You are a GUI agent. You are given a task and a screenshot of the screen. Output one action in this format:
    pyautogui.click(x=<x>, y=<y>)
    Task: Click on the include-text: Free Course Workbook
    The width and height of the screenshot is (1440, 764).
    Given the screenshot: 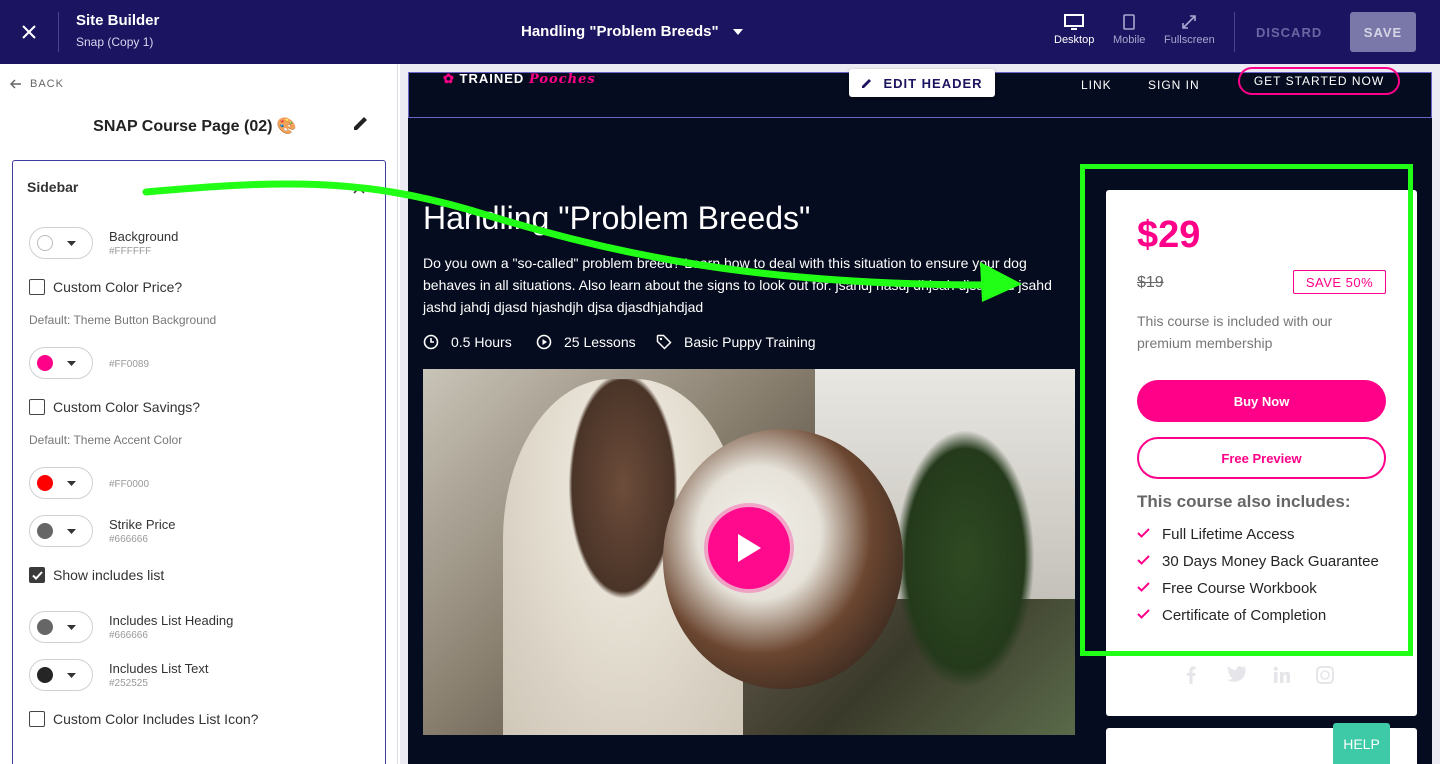 What is the action you would take?
    pyautogui.click(x=1239, y=588)
    